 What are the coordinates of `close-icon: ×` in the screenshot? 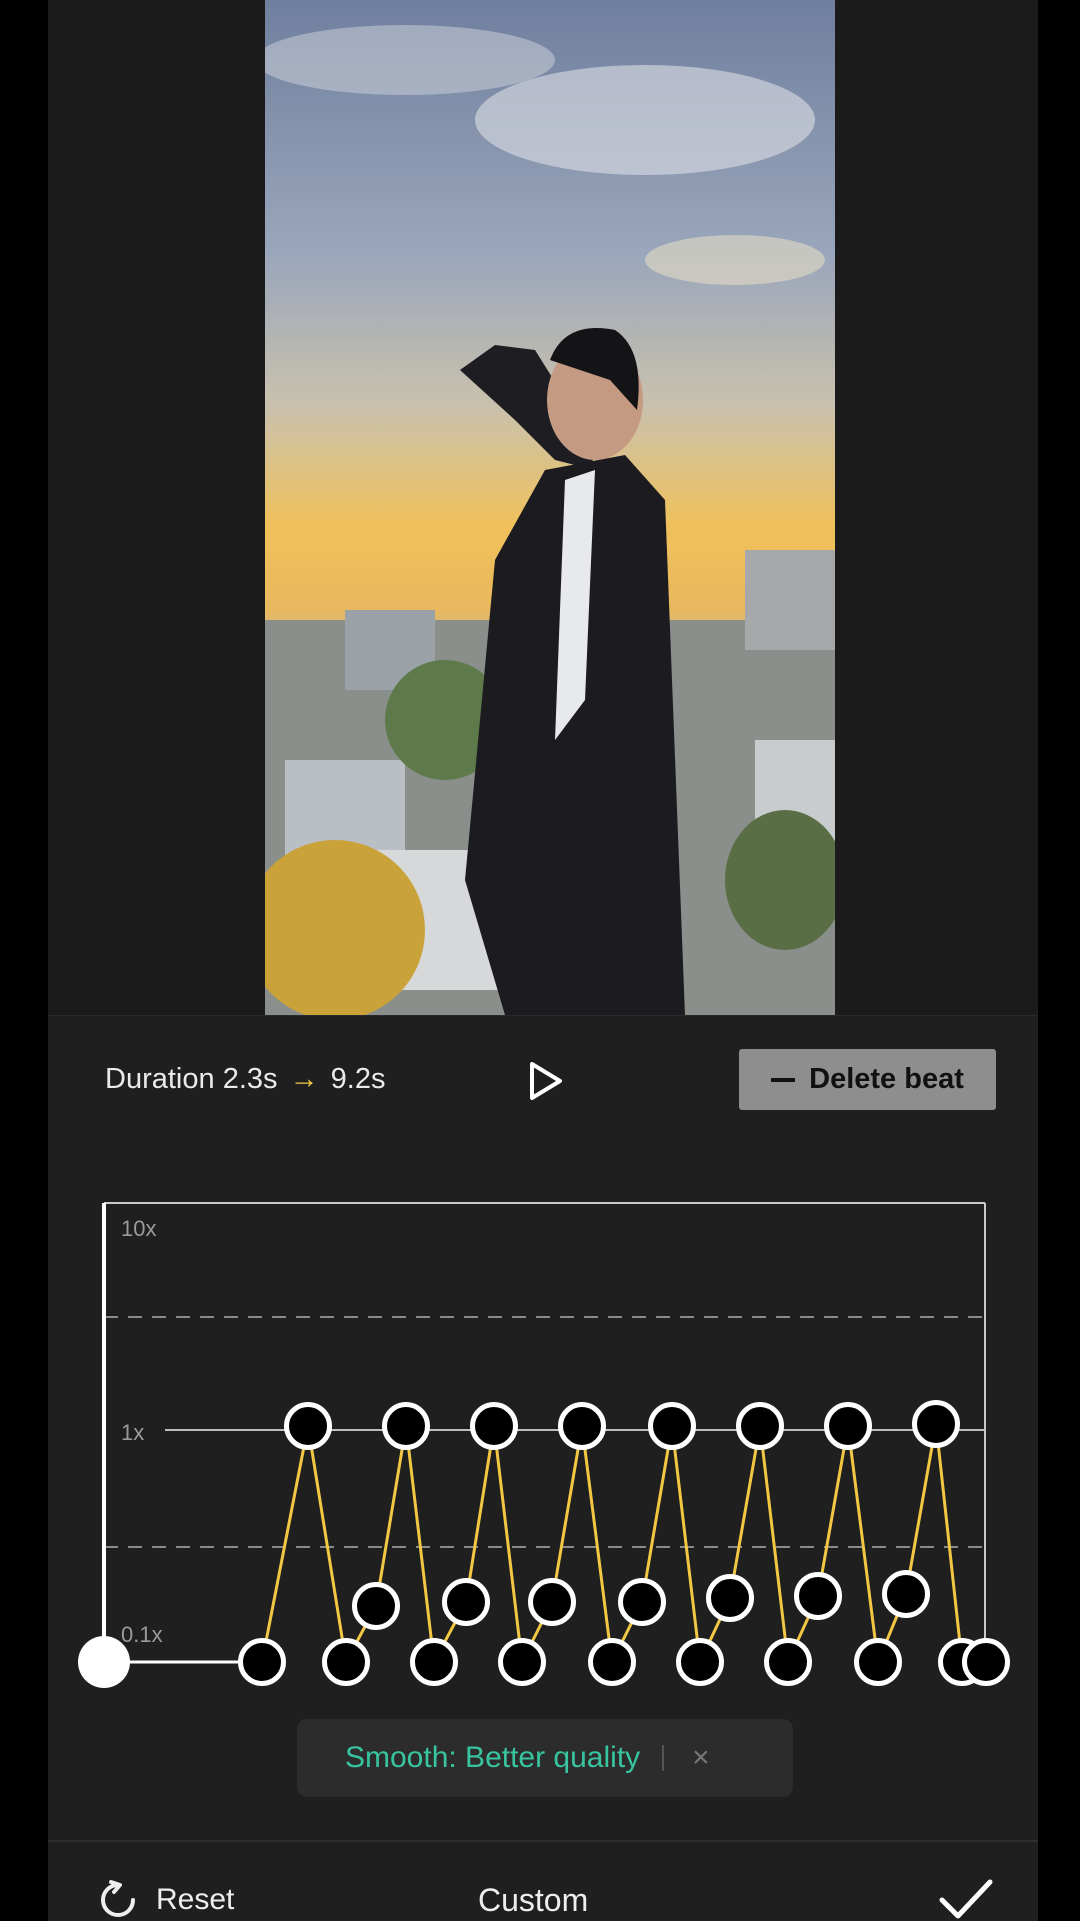 It's located at (701, 1758).